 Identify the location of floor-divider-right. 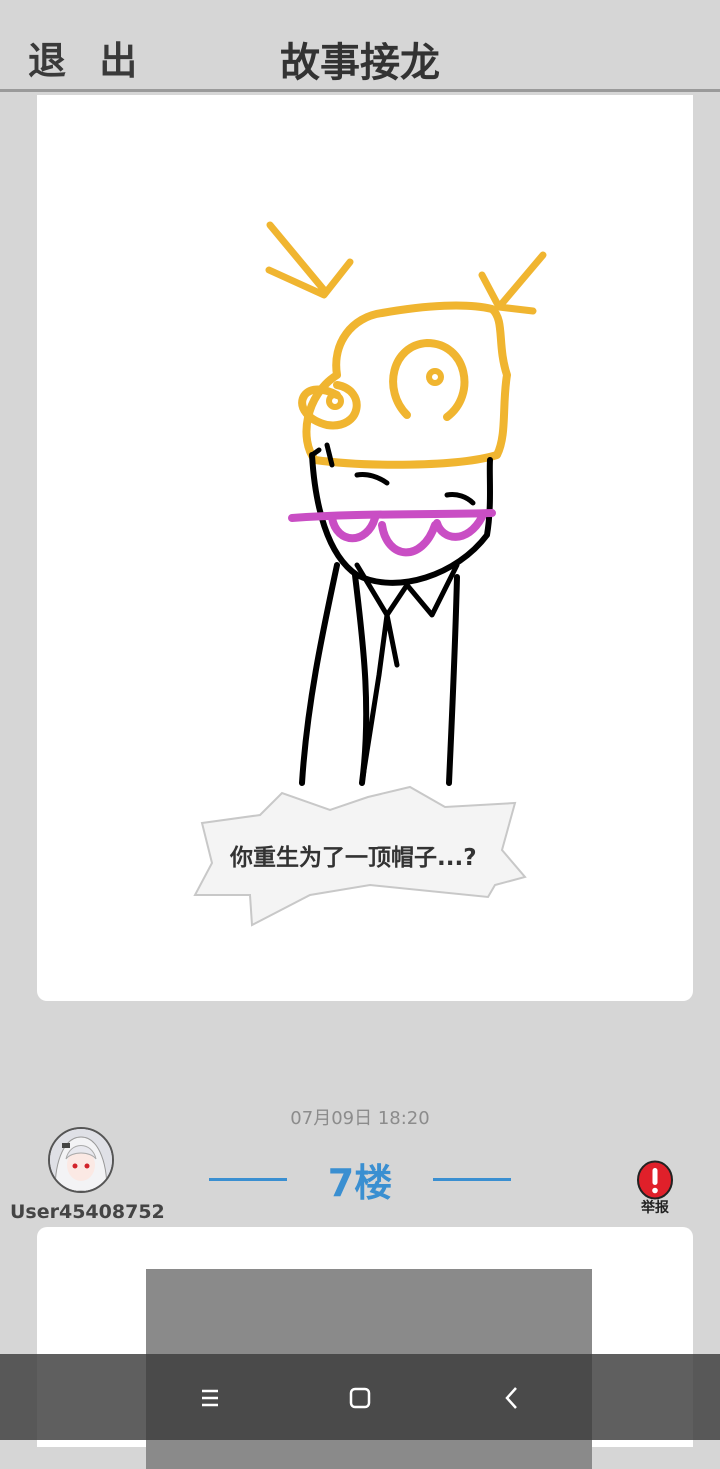
(472, 1179).